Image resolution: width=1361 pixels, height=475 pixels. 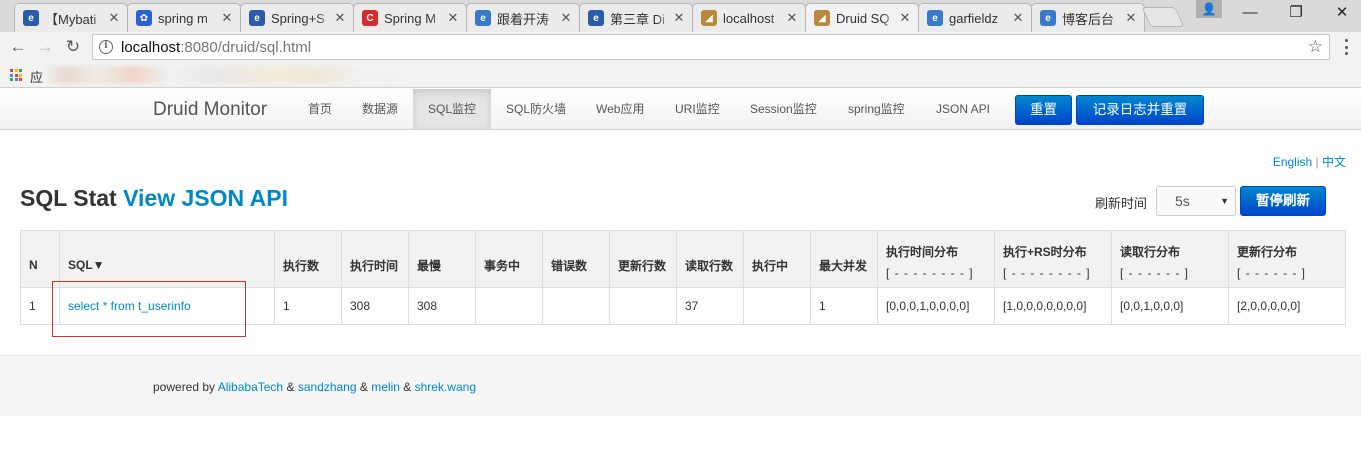 I want to click on tab-title: garfieldz, so click(x=974, y=18).